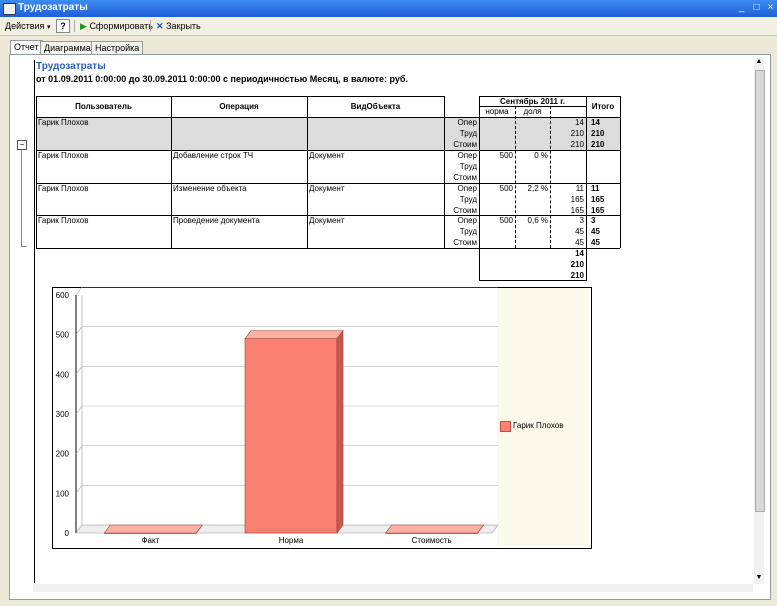 This screenshot has width=777, height=606. Describe the element at coordinates (67, 533) in the screenshot. I see `y-tick-label: 0` at that location.